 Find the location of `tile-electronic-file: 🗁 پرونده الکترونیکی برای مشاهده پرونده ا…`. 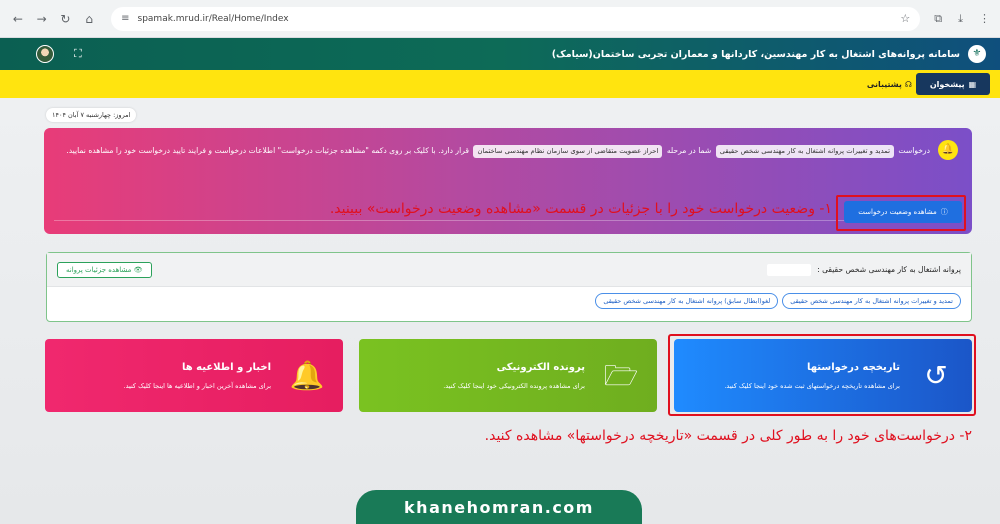

tile-electronic-file: 🗁 پرونده الکترونیکی برای مشاهده پرونده ا… is located at coordinates (508, 375).